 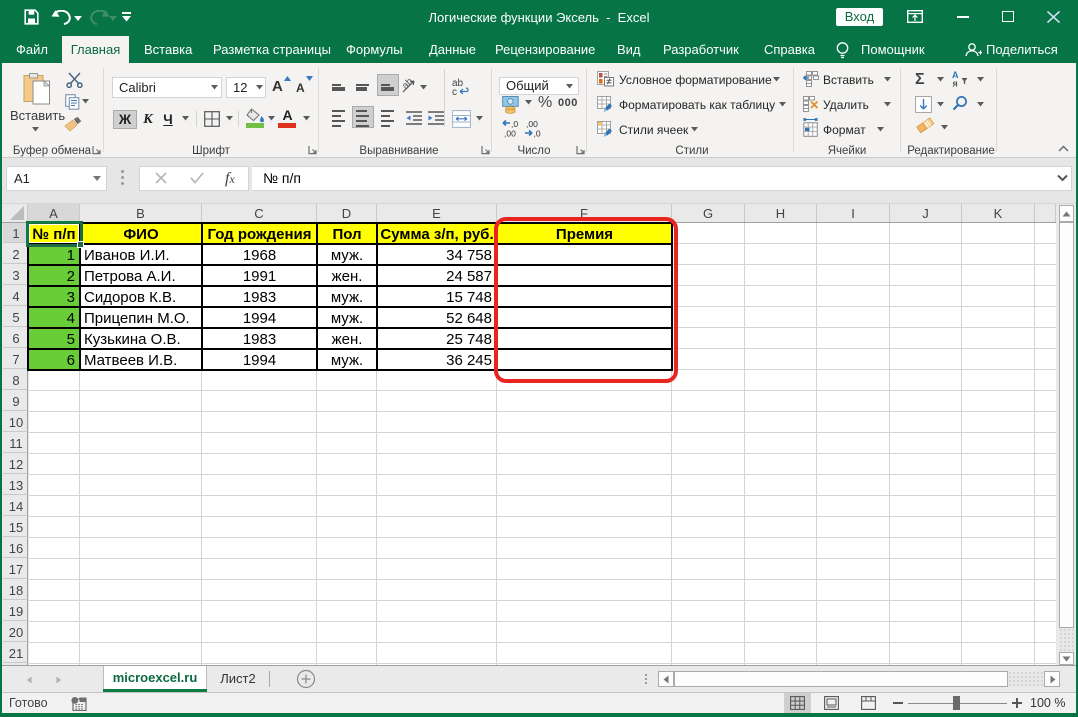 What do you see at coordinates (955, 83) in the screenshot?
I see `svg-text: я` at bounding box center [955, 83].